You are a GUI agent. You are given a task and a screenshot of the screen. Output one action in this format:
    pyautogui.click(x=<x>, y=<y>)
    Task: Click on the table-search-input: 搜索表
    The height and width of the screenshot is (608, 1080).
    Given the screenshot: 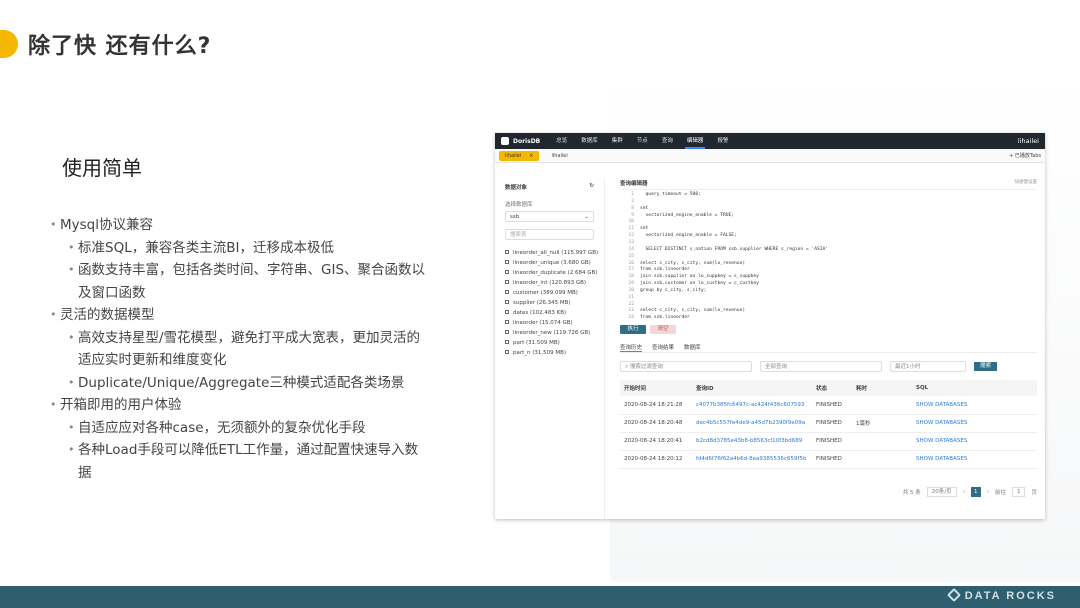 What is the action you would take?
    pyautogui.click(x=549, y=234)
    